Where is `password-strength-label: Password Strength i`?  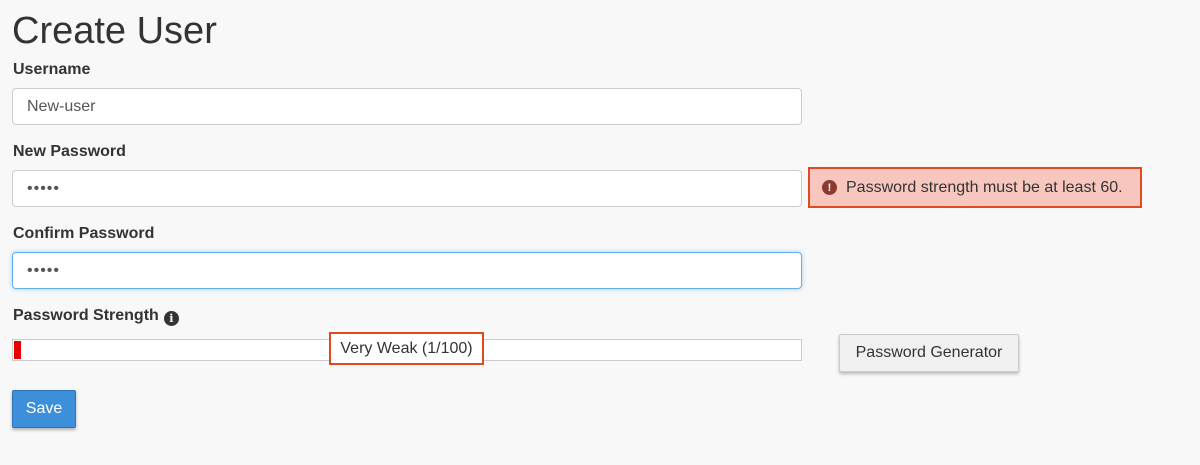
password-strength-label: Password Strength i is located at coordinates (96, 316).